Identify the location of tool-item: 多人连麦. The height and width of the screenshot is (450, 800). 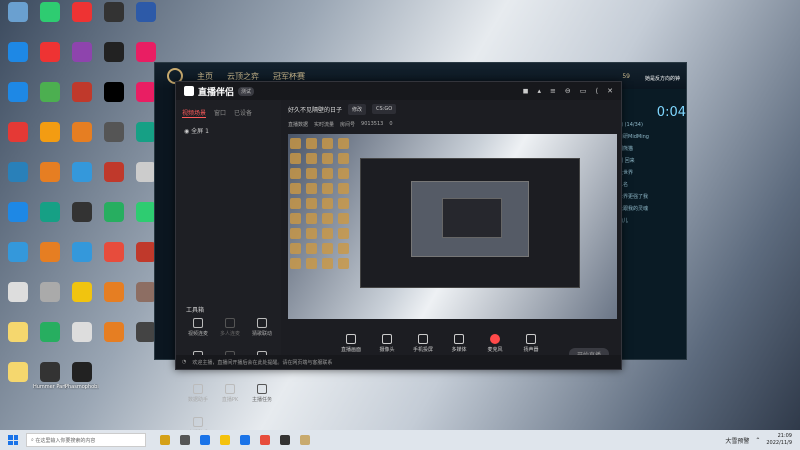
(230, 327).